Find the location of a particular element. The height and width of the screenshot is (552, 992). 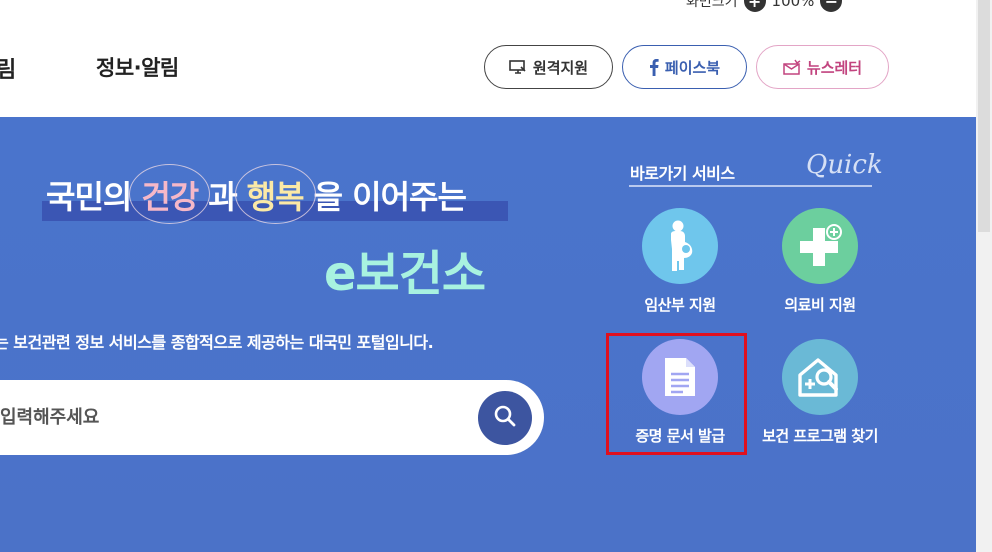

pregnant-woman-icon is located at coordinates (680, 246).